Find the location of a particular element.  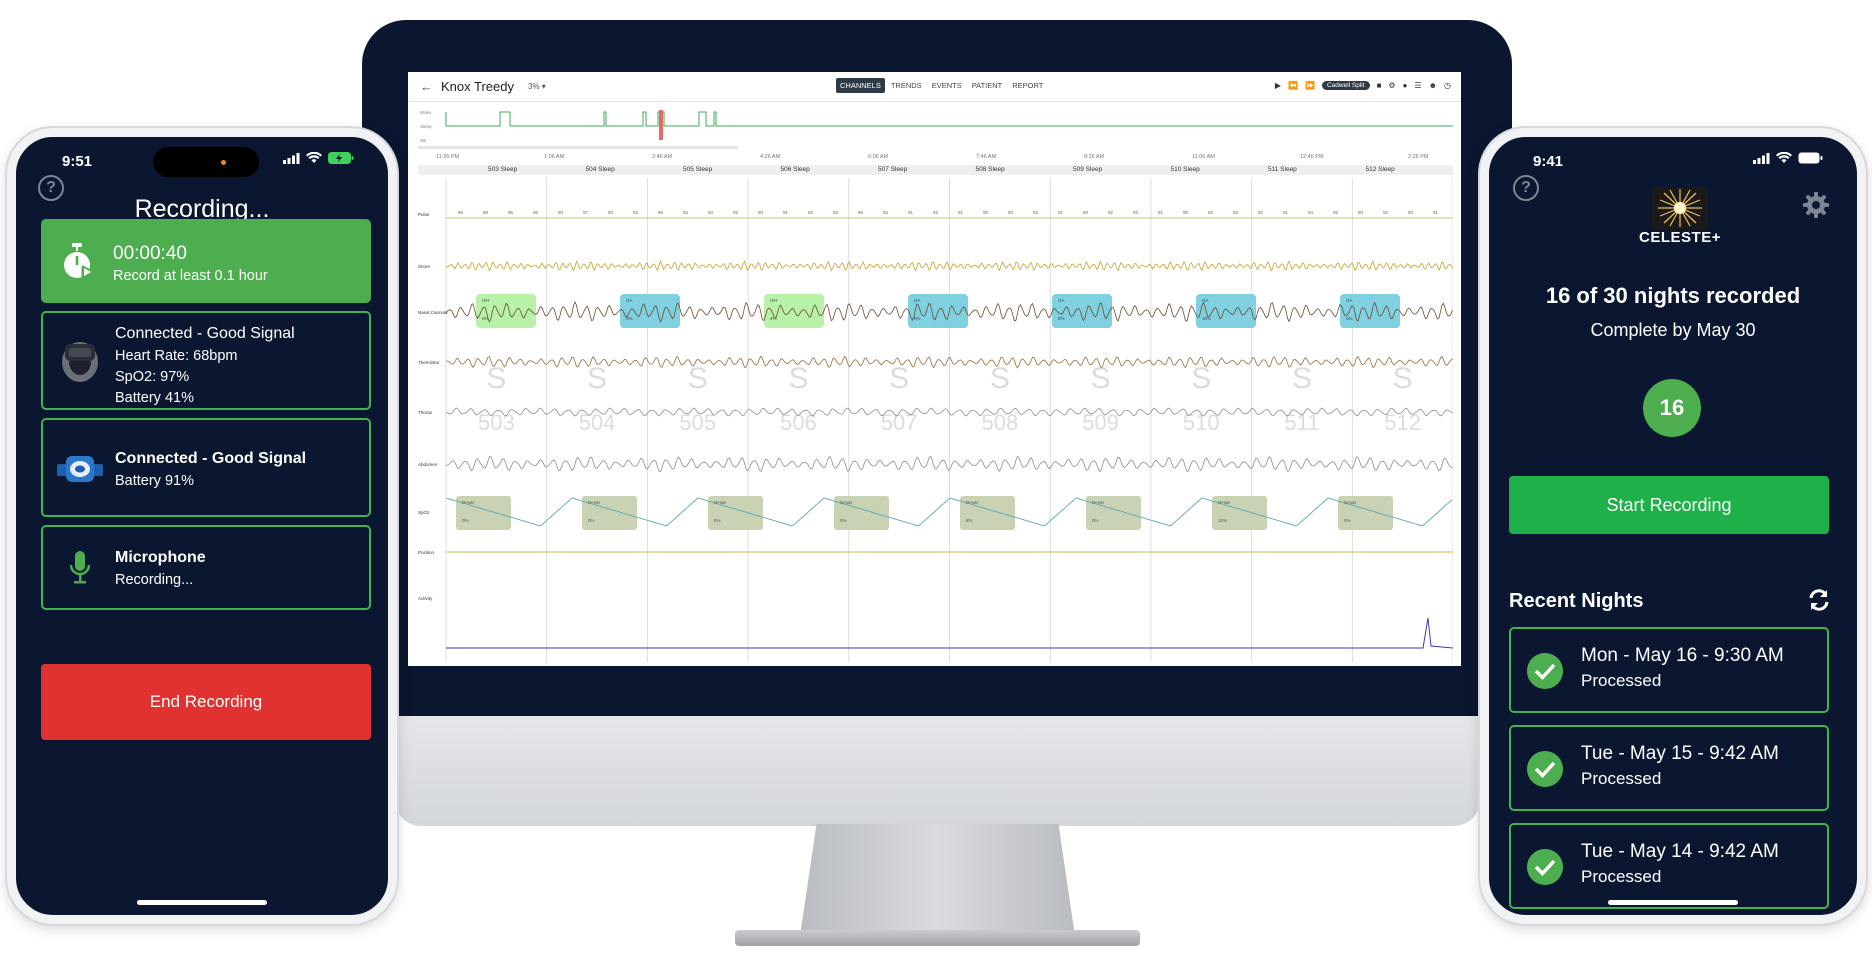

list-icon: ☰ is located at coordinates (1417, 85).